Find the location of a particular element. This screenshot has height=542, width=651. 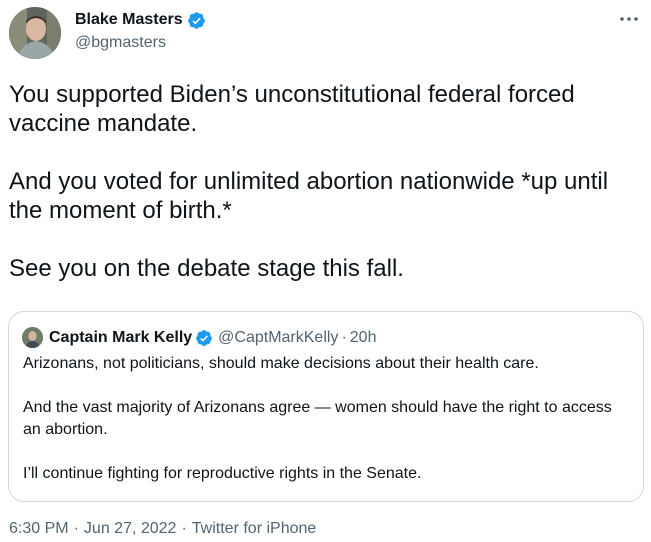

tweet-date: Jun 27, 2022 is located at coordinates (130, 528).